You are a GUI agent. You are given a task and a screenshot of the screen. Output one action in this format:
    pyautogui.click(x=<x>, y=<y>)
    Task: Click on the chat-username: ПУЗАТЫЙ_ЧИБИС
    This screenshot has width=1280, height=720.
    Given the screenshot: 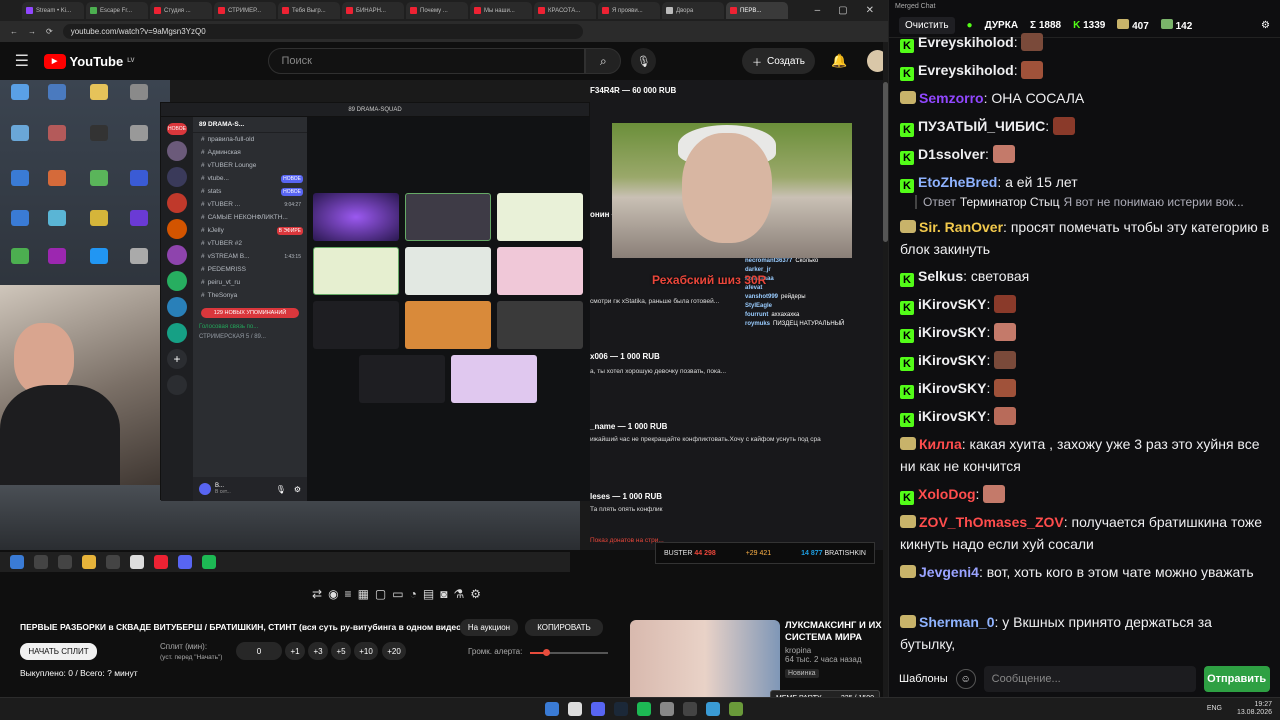 What is the action you would take?
    pyautogui.click(x=981, y=126)
    